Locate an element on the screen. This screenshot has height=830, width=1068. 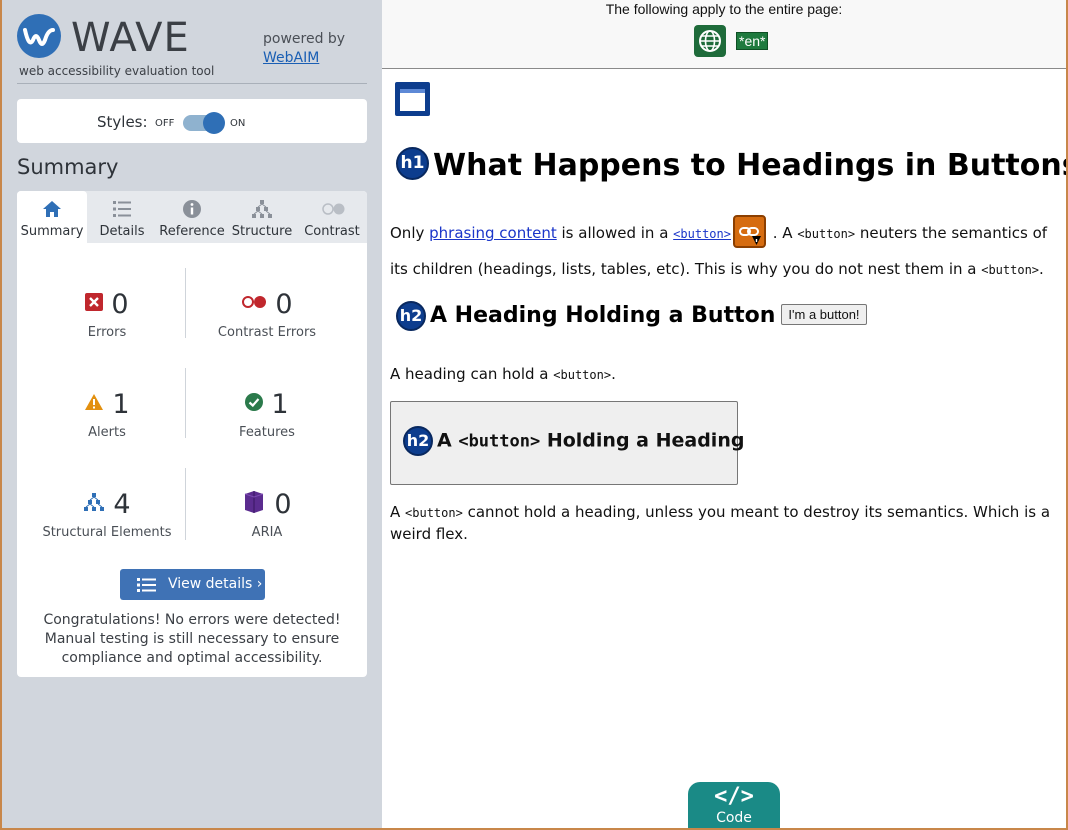
code-label: Code is located at coordinates (734, 818).